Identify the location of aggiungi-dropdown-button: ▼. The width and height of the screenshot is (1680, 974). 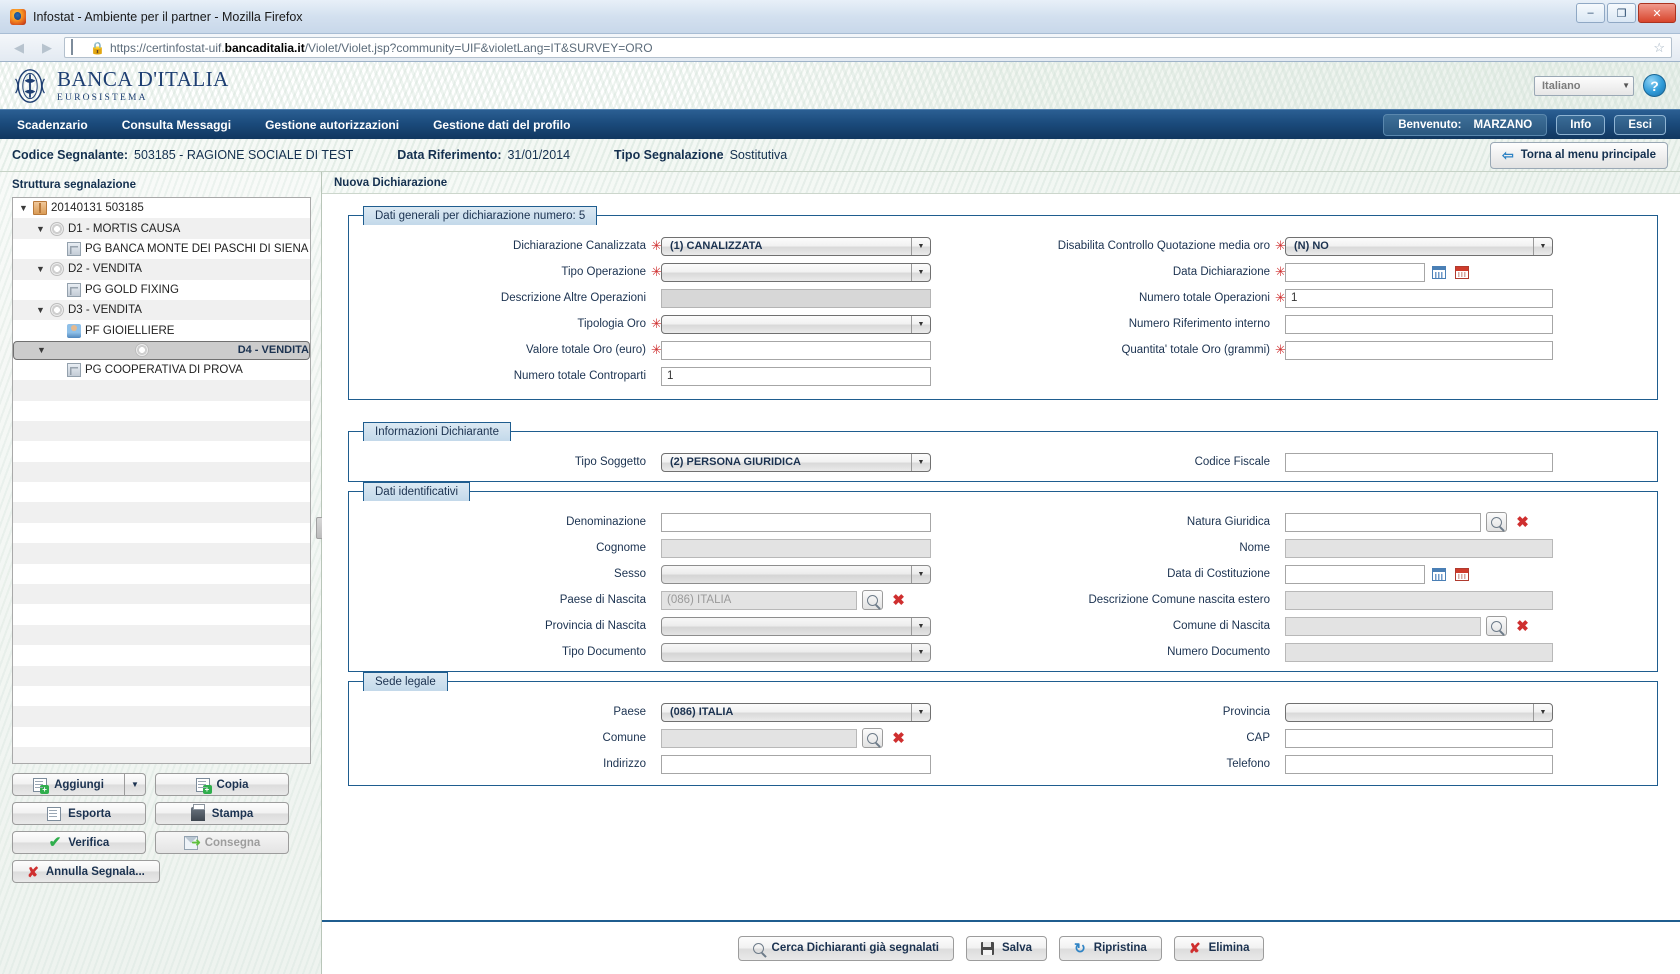
(135, 784).